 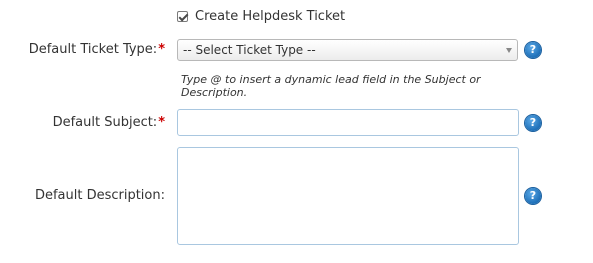 I want to click on subject-label-group: Default Subject:*, so click(x=109, y=122).